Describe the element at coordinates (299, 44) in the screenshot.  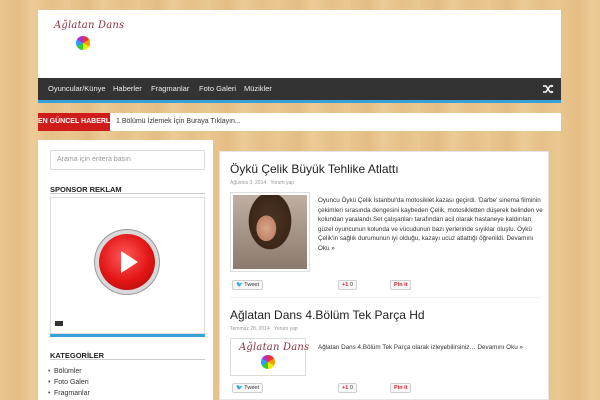
I see `site-header: Ağlatan Dans` at that location.